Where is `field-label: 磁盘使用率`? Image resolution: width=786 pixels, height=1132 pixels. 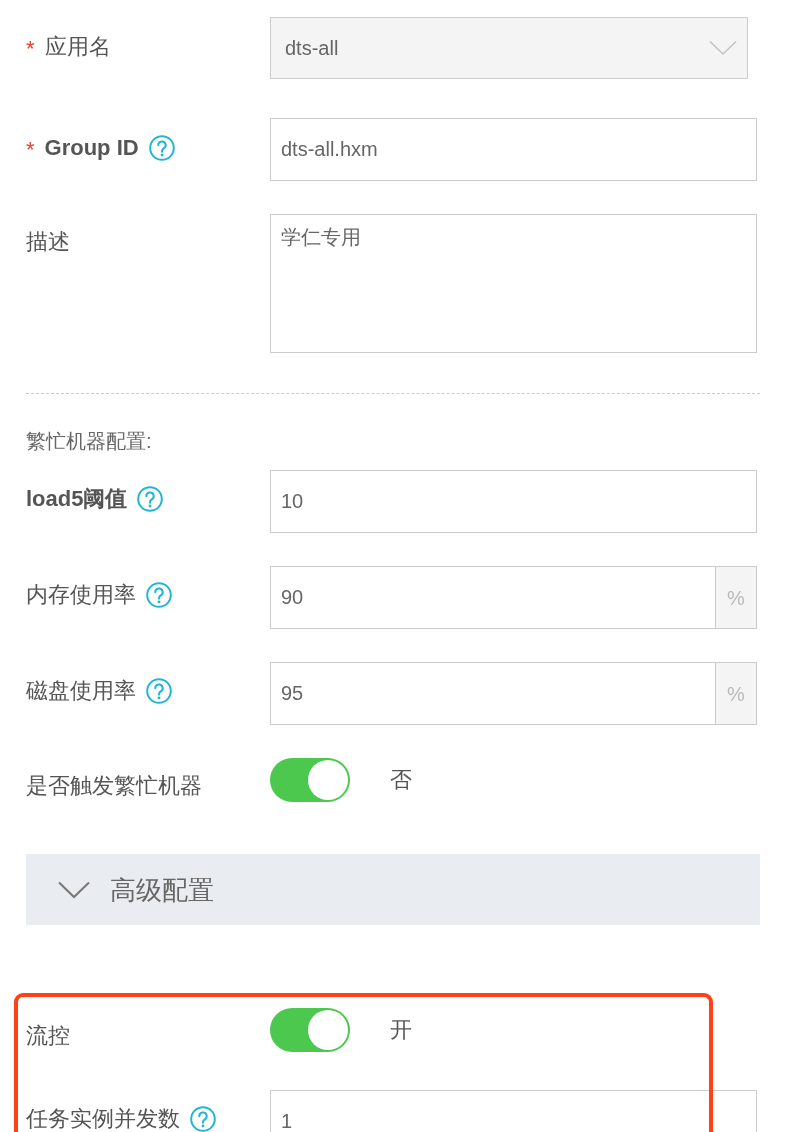
field-label: 磁盘使用率 is located at coordinates (81, 691).